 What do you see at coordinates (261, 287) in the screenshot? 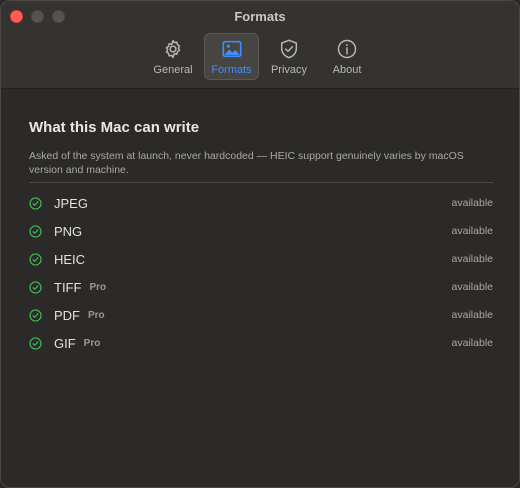
I see `format-row-tiff: TIFF Pro available` at bounding box center [261, 287].